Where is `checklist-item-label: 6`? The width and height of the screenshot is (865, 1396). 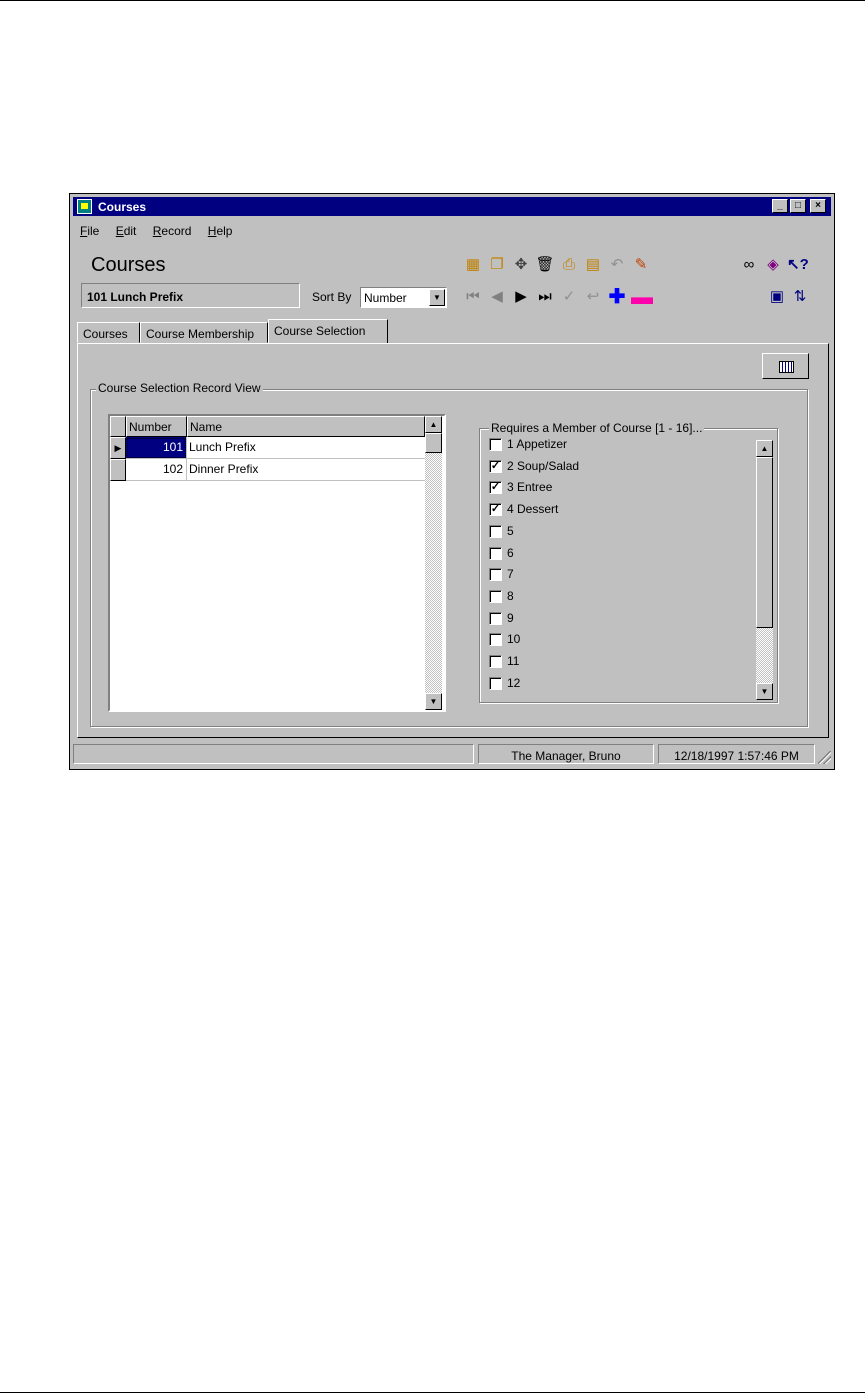 checklist-item-label: 6 is located at coordinates (510, 552).